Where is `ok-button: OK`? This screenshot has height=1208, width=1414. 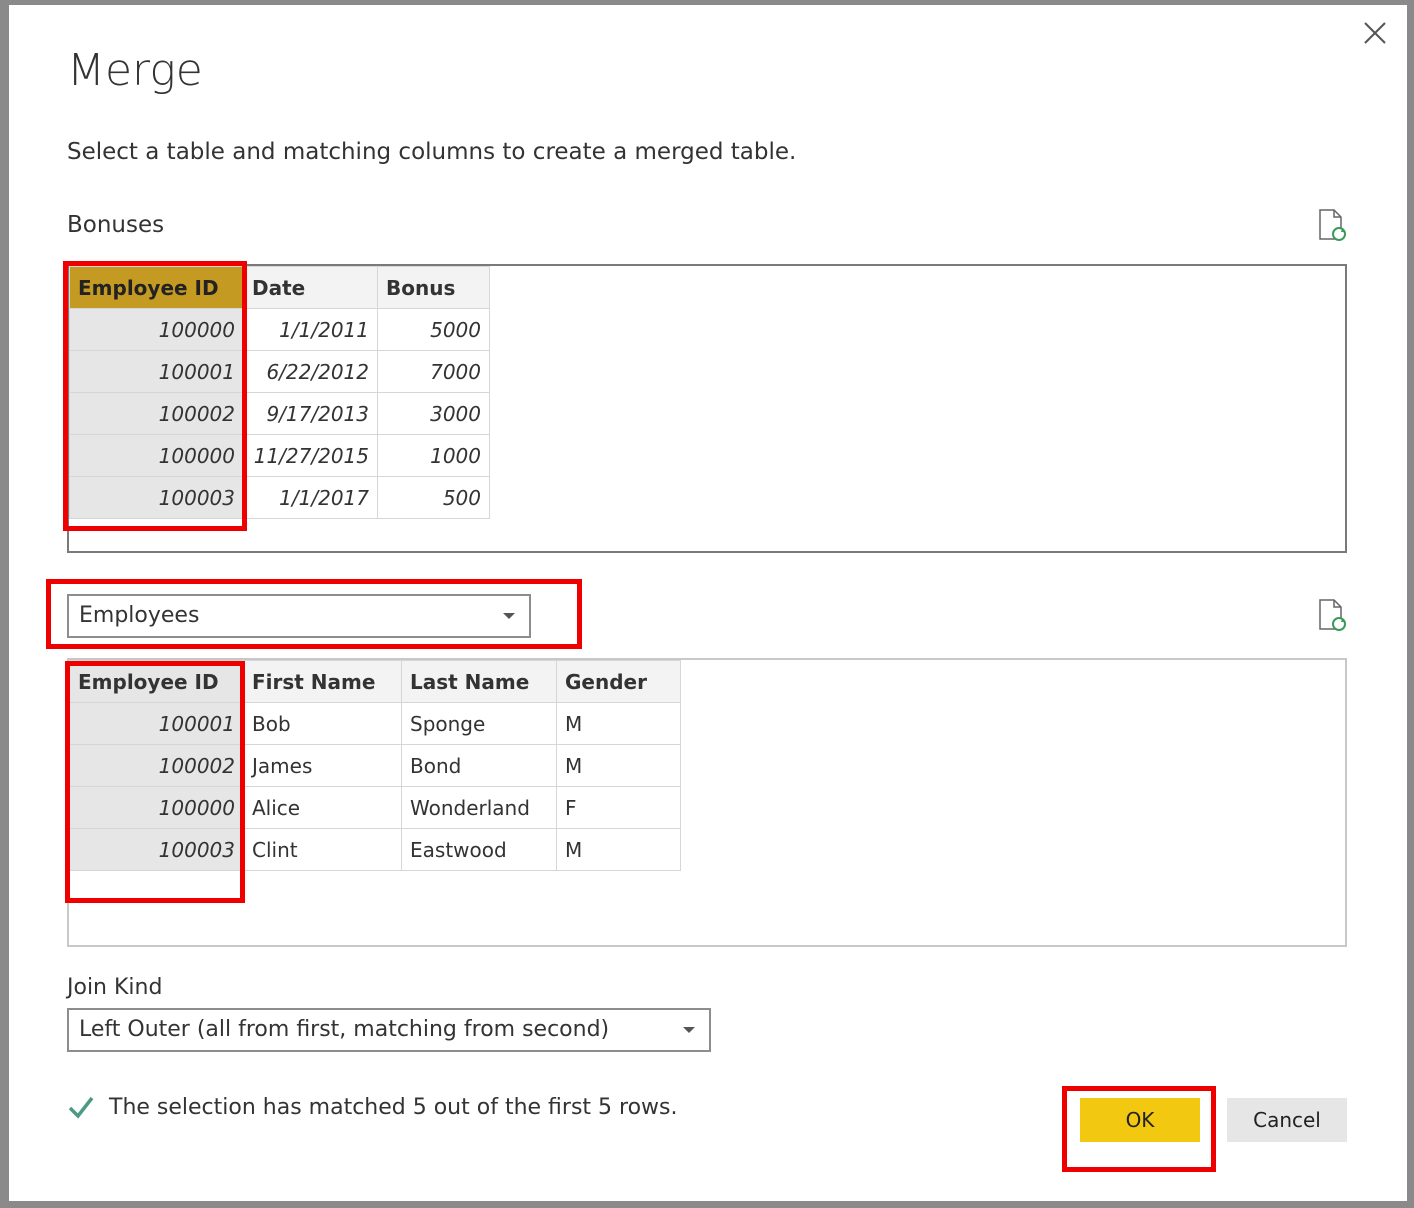
ok-button: OK is located at coordinates (1140, 1120).